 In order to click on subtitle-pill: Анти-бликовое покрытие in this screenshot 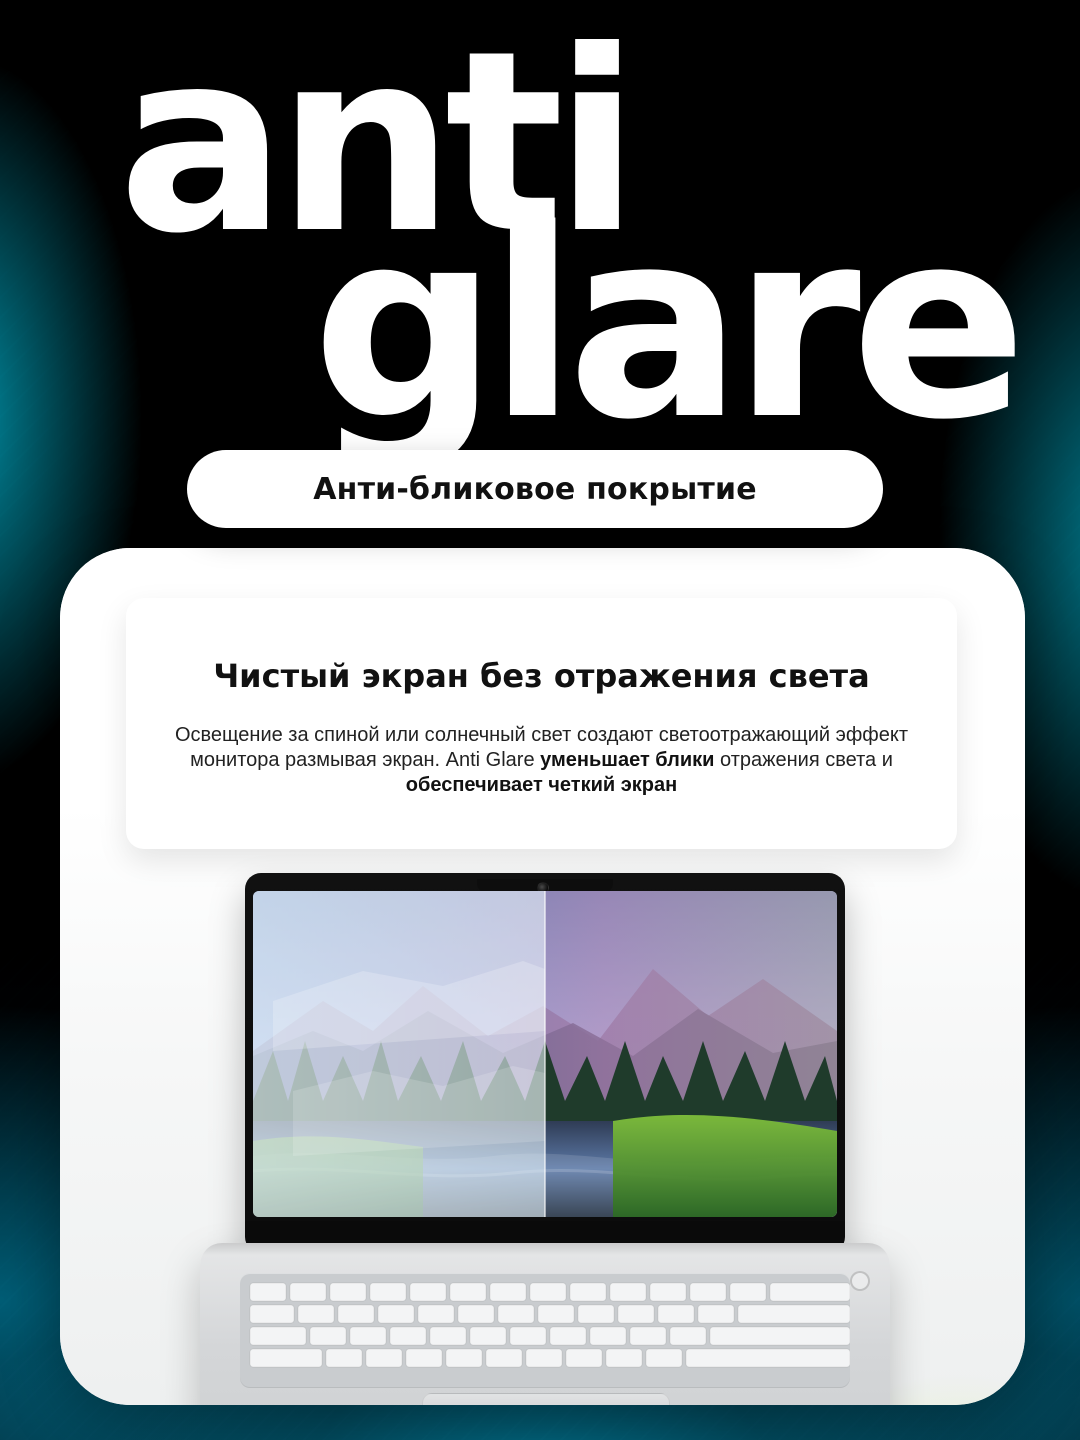, I will do `click(535, 489)`.